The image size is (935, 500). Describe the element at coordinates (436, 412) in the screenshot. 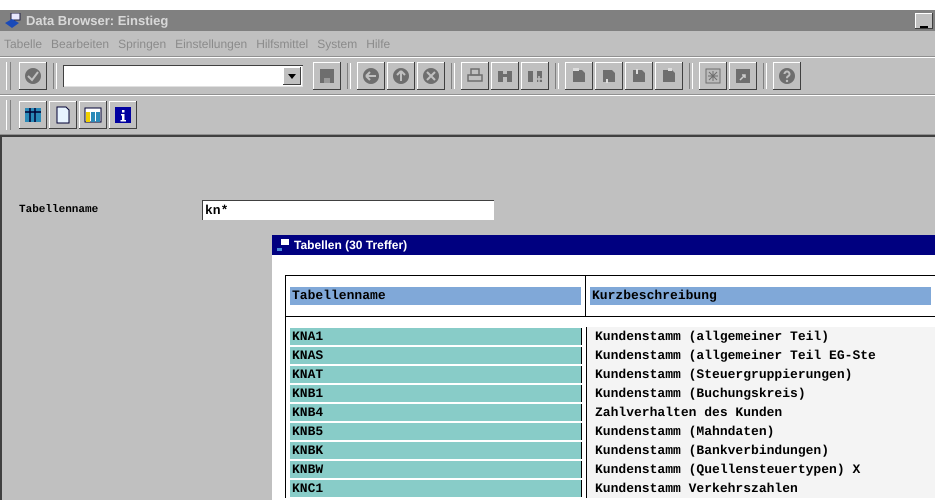

I see `table-cell: KNB4` at that location.